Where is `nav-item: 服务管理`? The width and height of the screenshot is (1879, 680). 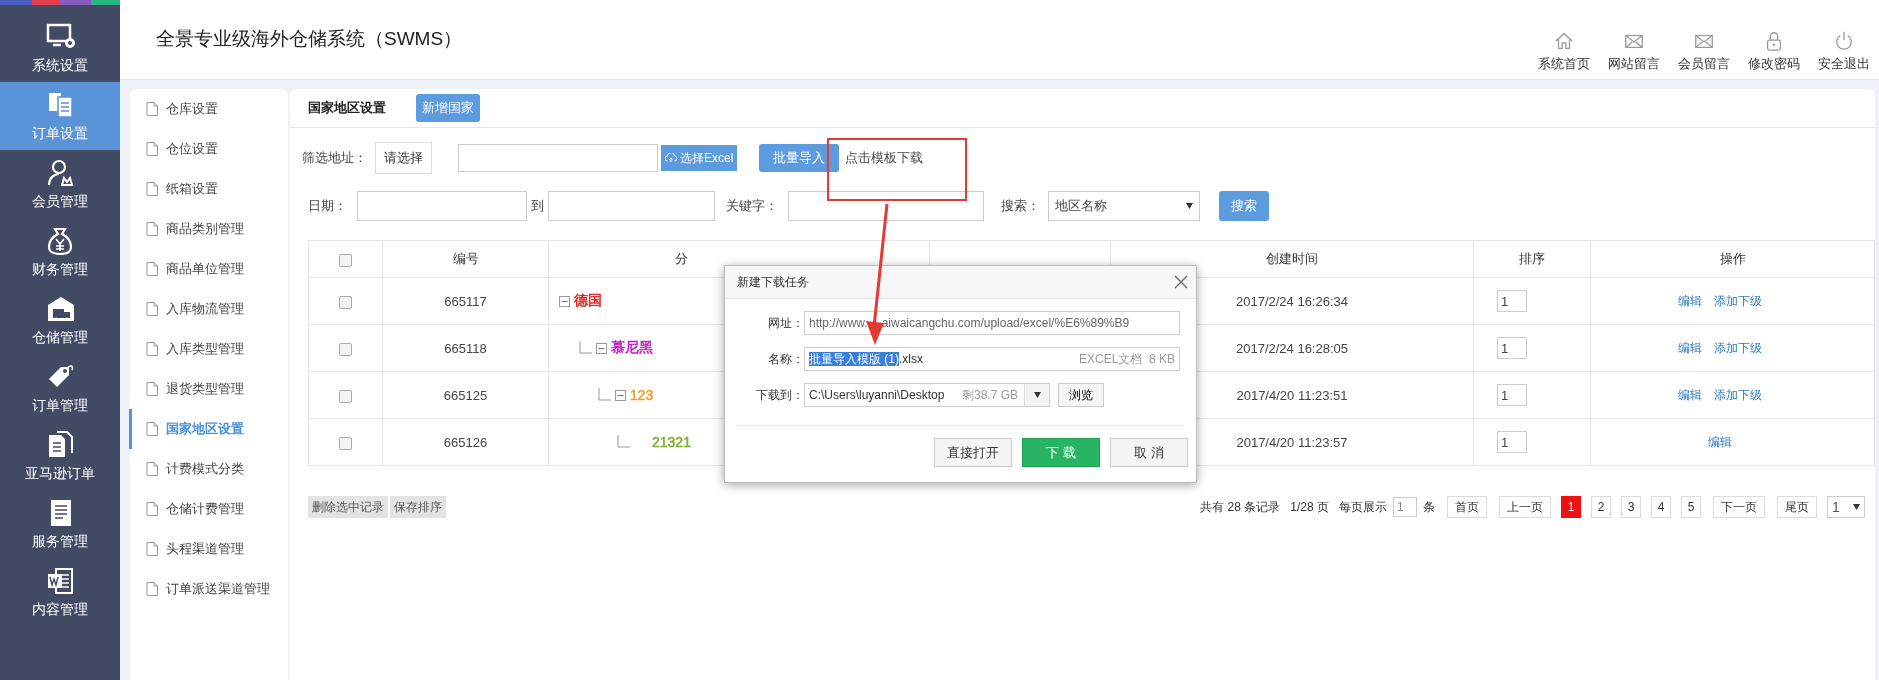
nav-item: 服务管理 is located at coordinates (60, 524).